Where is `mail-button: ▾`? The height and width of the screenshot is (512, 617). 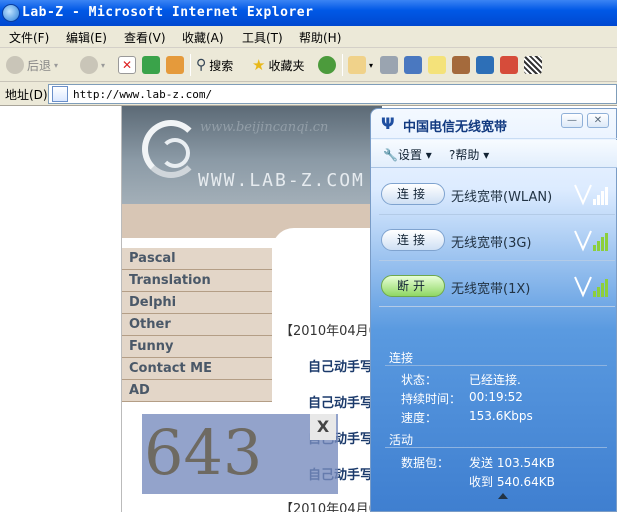 mail-button: ▾ is located at coordinates (360, 65).